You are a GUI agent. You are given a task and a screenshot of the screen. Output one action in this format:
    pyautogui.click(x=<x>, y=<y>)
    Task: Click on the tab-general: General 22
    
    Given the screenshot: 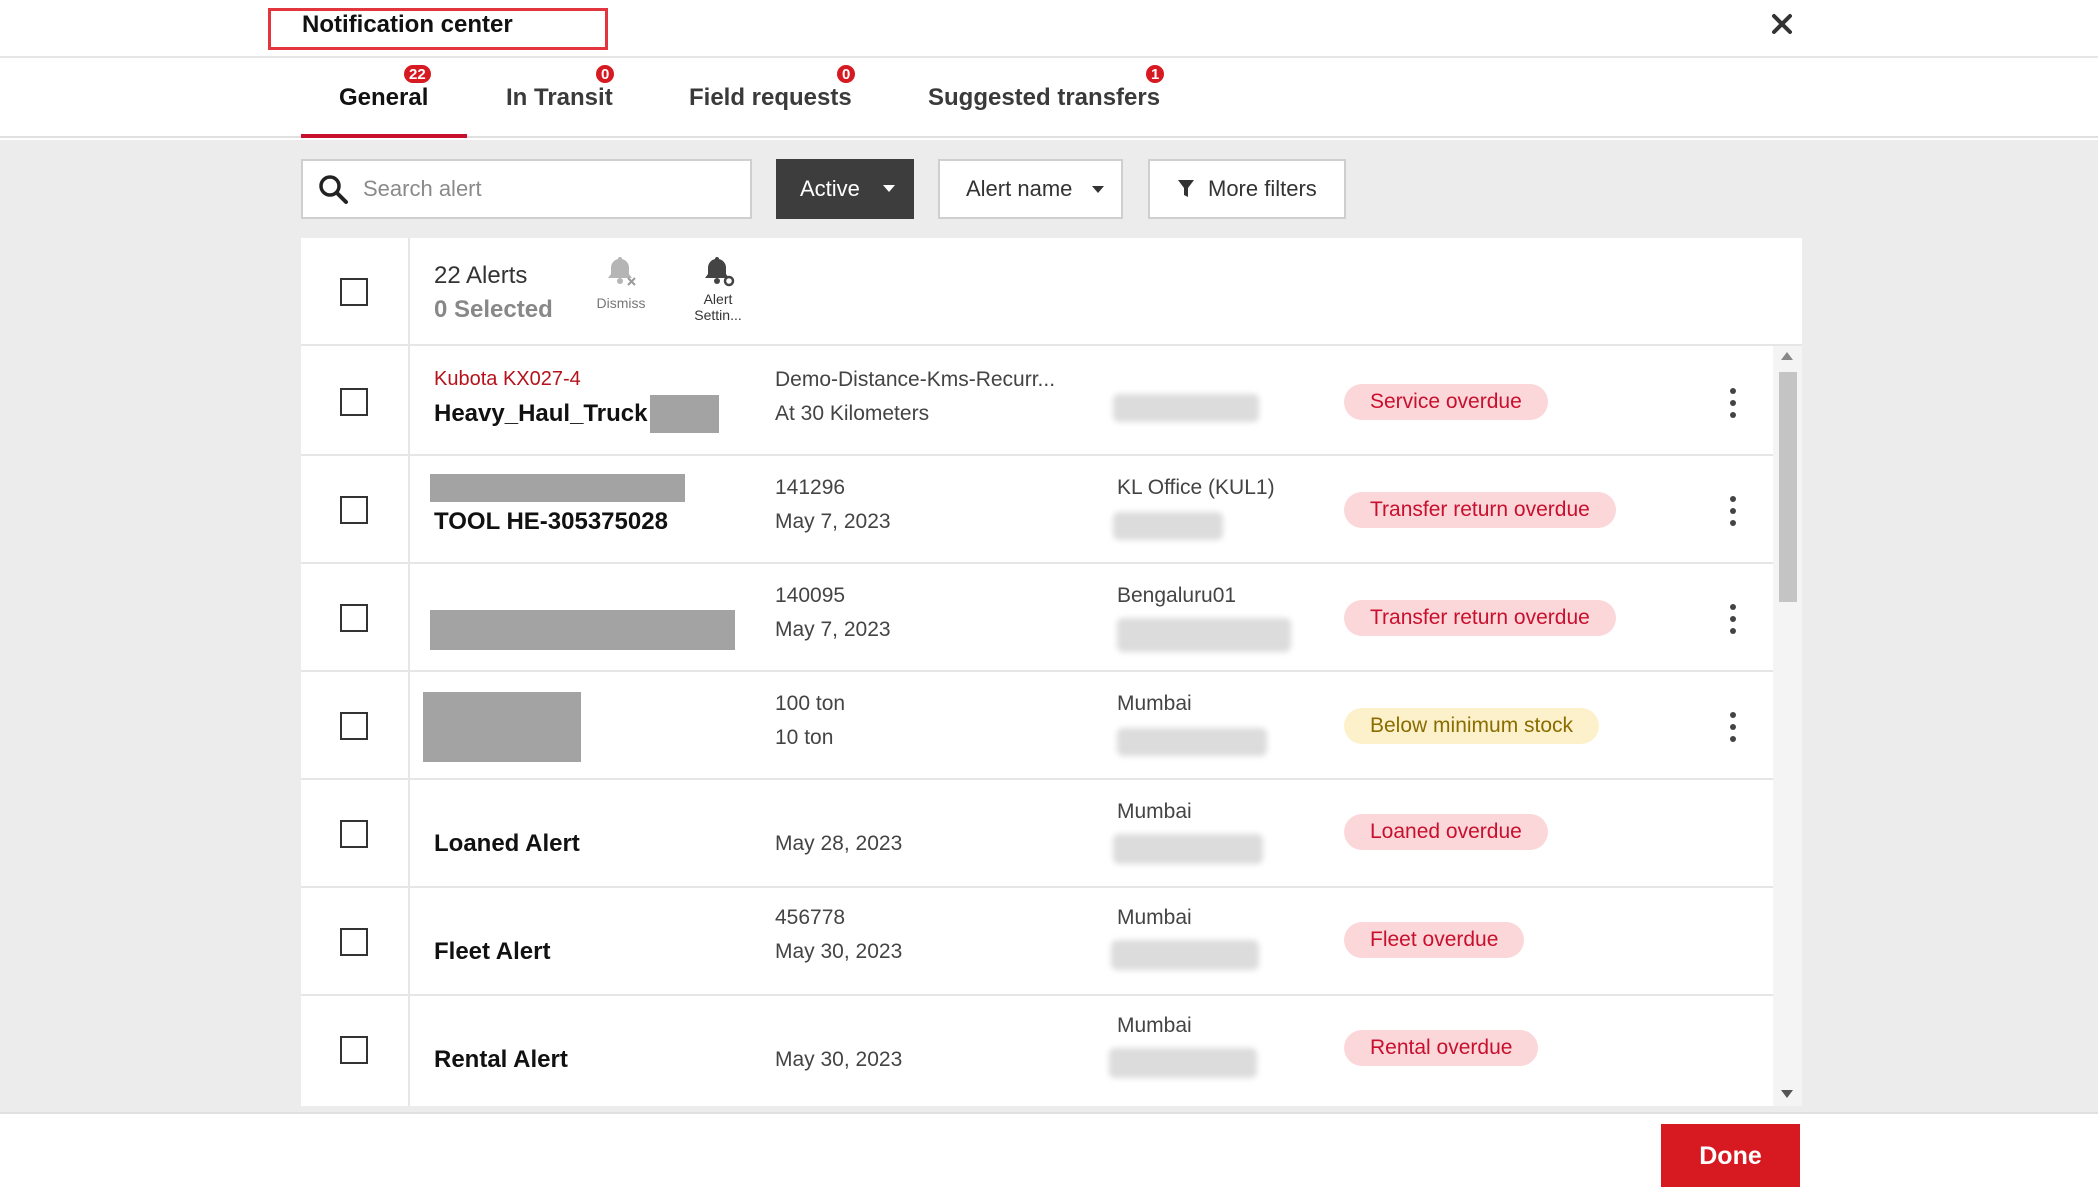 What is the action you would take?
    pyautogui.click(x=389, y=98)
    